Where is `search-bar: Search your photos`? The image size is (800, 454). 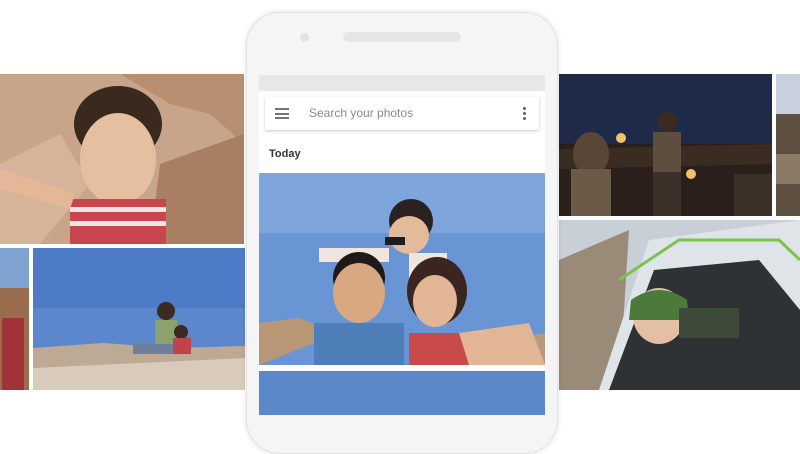
search-bar: Search your photos is located at coordinates (402, 113).